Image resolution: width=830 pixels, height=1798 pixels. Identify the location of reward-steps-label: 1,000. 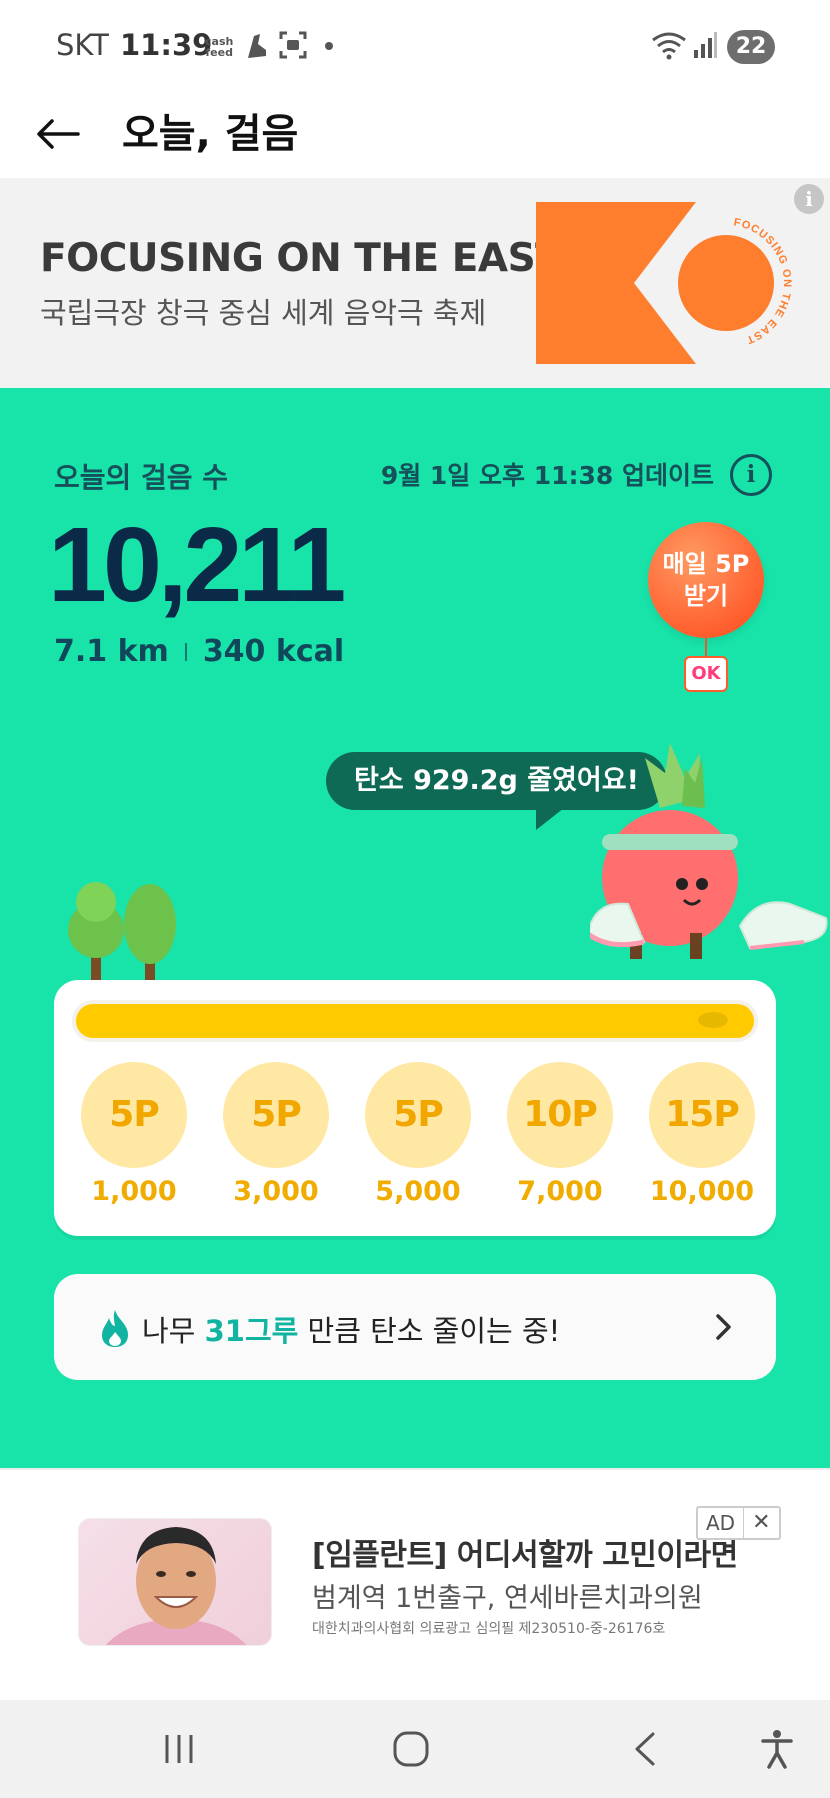
(134, 1191).